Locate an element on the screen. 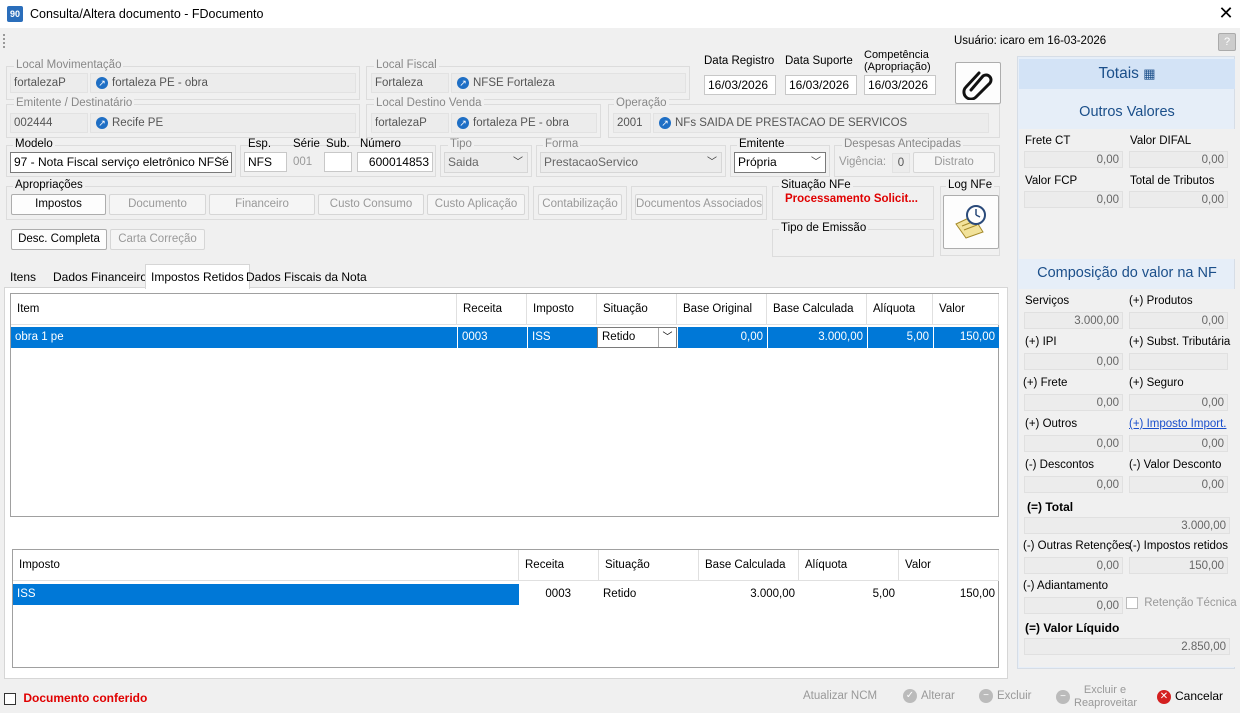 This screenshot has height=713, width=1240. distrato-button: Distrato is located at coordinates (954, 162).